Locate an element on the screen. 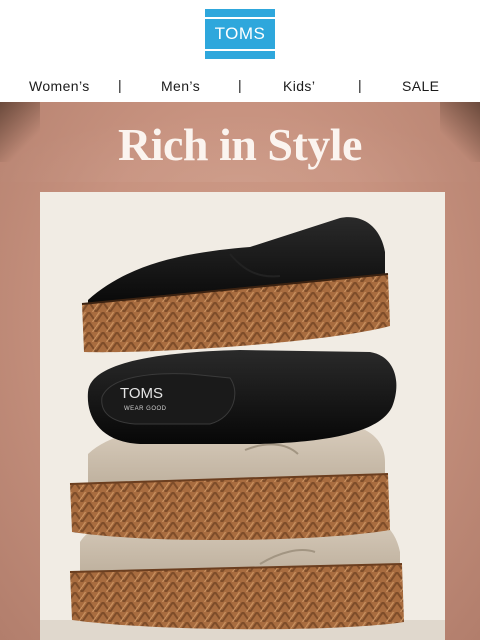 The width and height of the screenshot is (480, 640). shoe-black-top is located at coordinates (235, 285).